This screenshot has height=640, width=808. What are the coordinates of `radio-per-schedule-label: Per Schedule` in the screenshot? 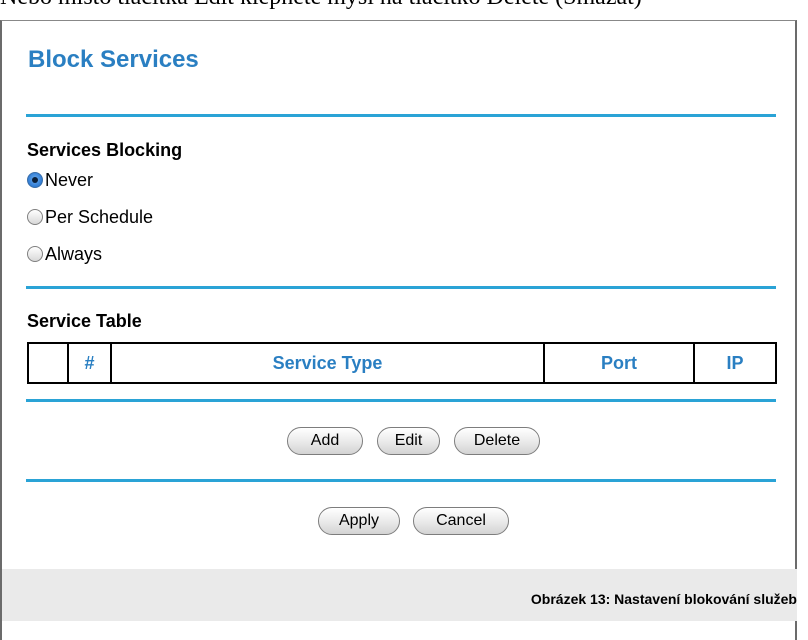 It's located at (99, 216).